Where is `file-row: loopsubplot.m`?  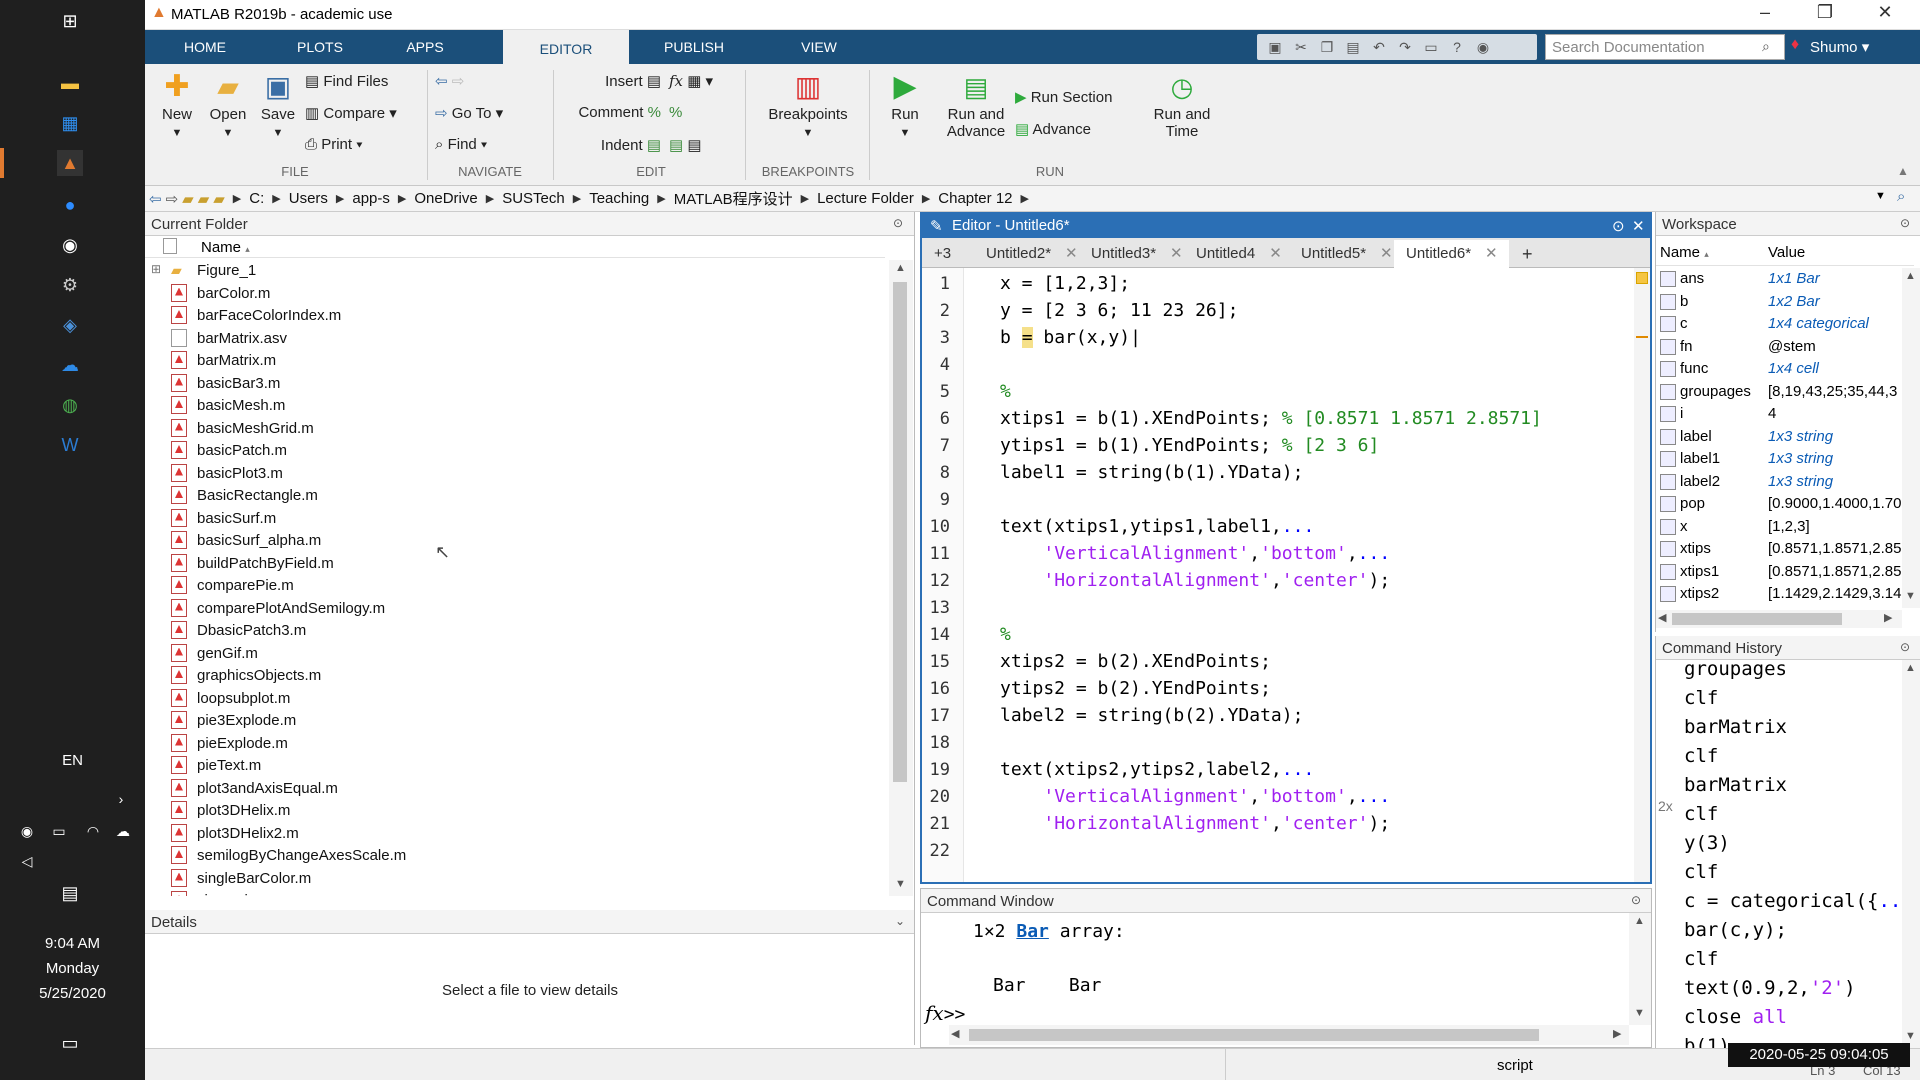
file-row: loopsubplot.m is located at coordinates (515, 699).